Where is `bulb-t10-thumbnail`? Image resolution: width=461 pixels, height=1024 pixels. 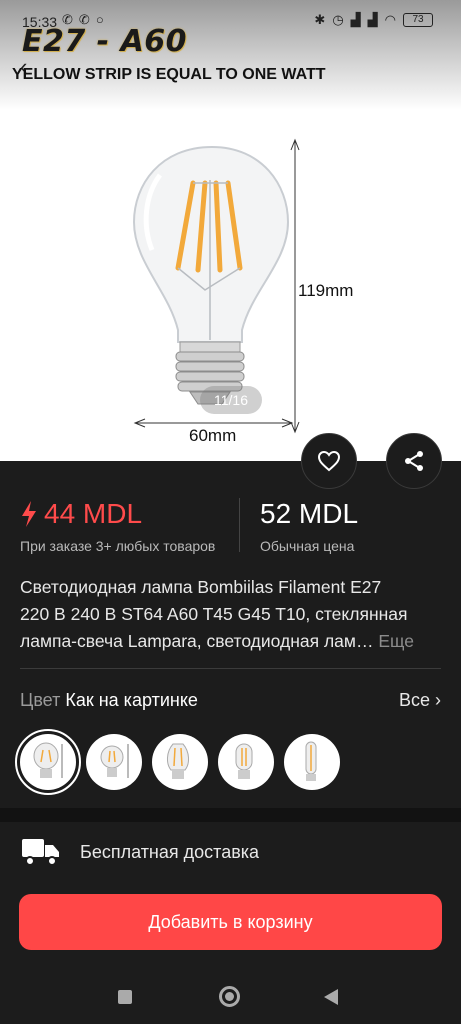 bulb-t10-thumbnail is located at coordinates (311, 761).